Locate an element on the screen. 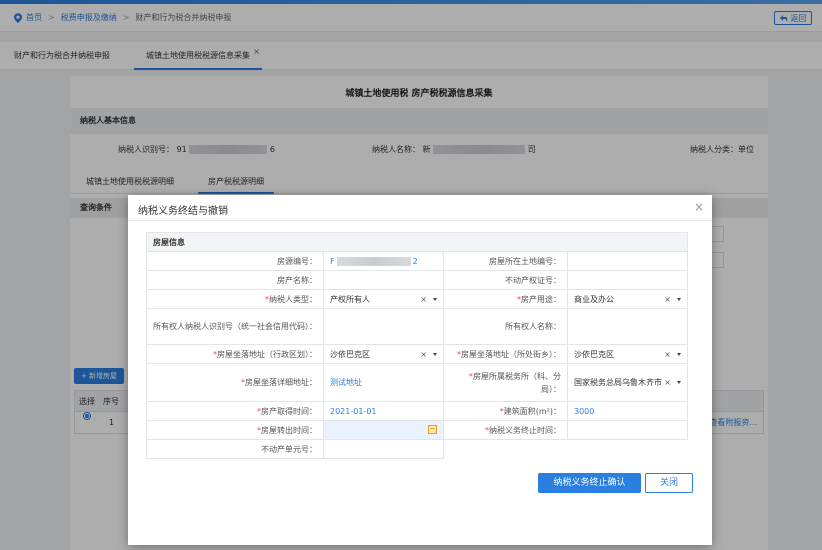 The width and height of the screenshot is (822, 550). owner-id-value is located at coordinates (383, 326).